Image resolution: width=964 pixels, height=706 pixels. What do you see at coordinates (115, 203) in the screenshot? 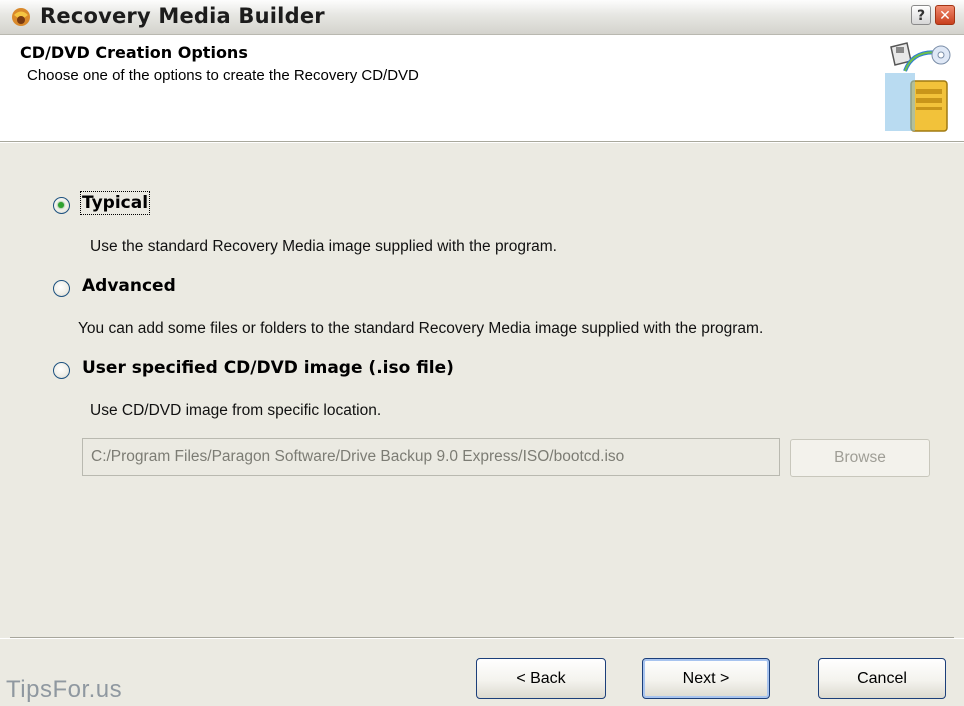
I see `option-typical-label: Typical` at bounding box center [115, 203].